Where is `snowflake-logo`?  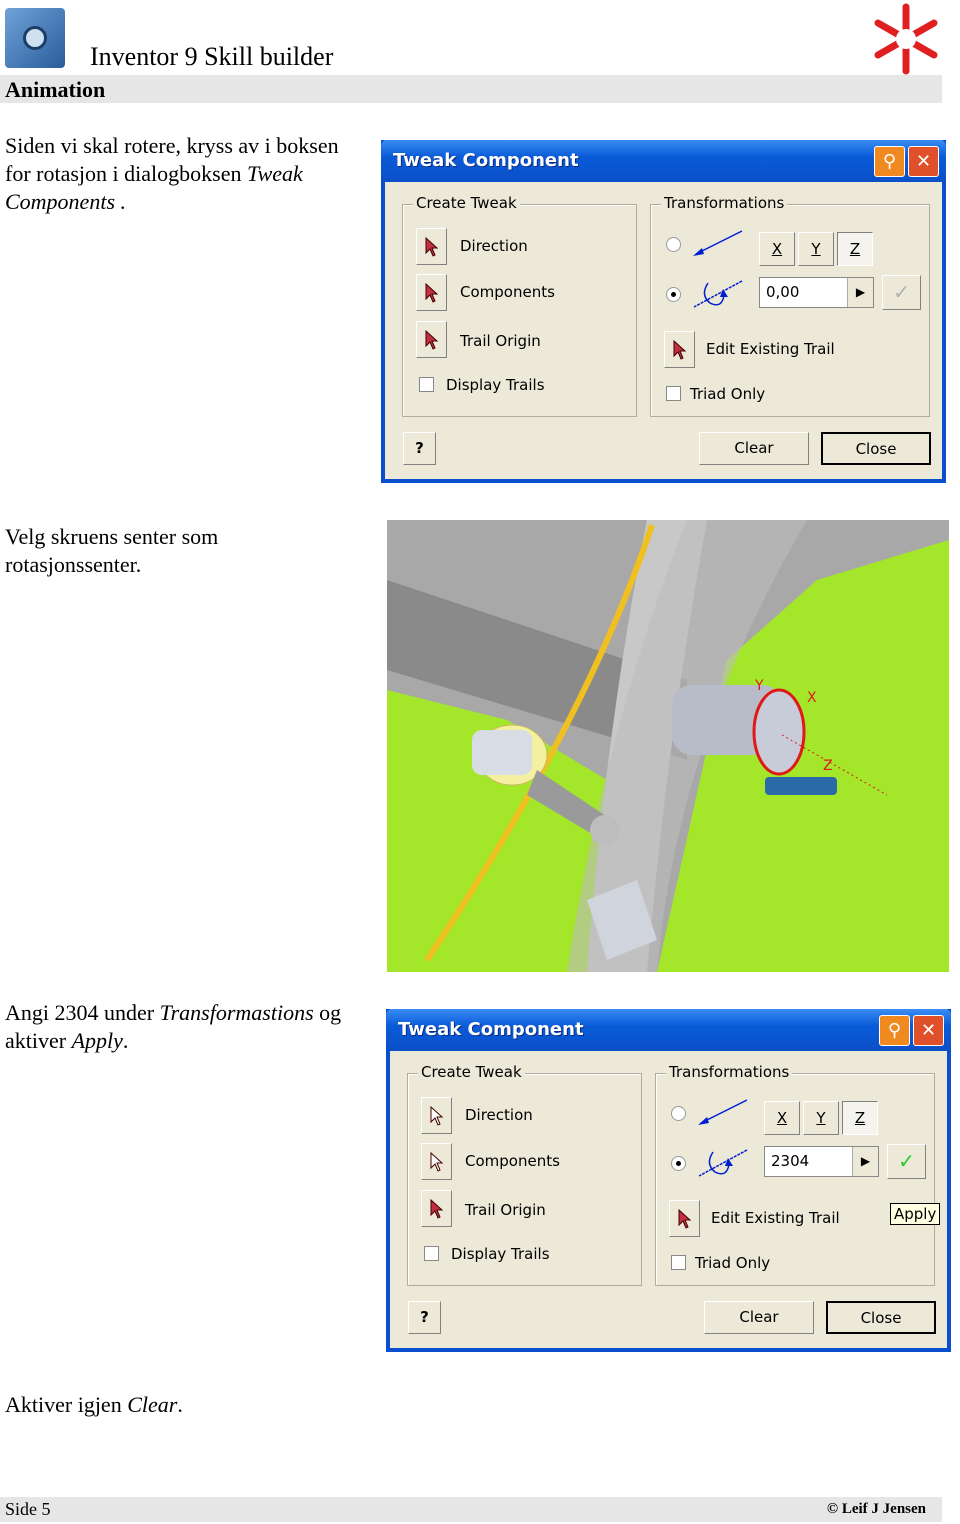 snowflake-logo is located at coordinates (906, 39).